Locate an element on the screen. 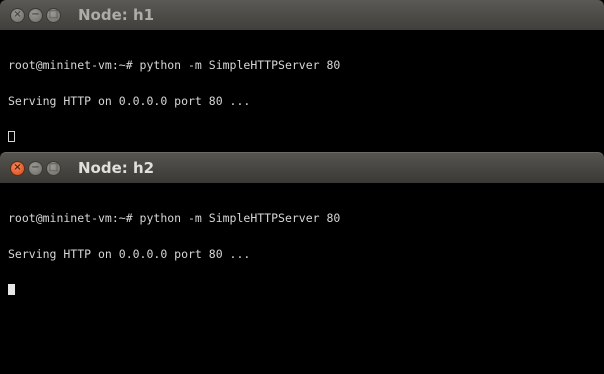  titlebar: × − □ Node: h2 is located at coordinates (302, 167).